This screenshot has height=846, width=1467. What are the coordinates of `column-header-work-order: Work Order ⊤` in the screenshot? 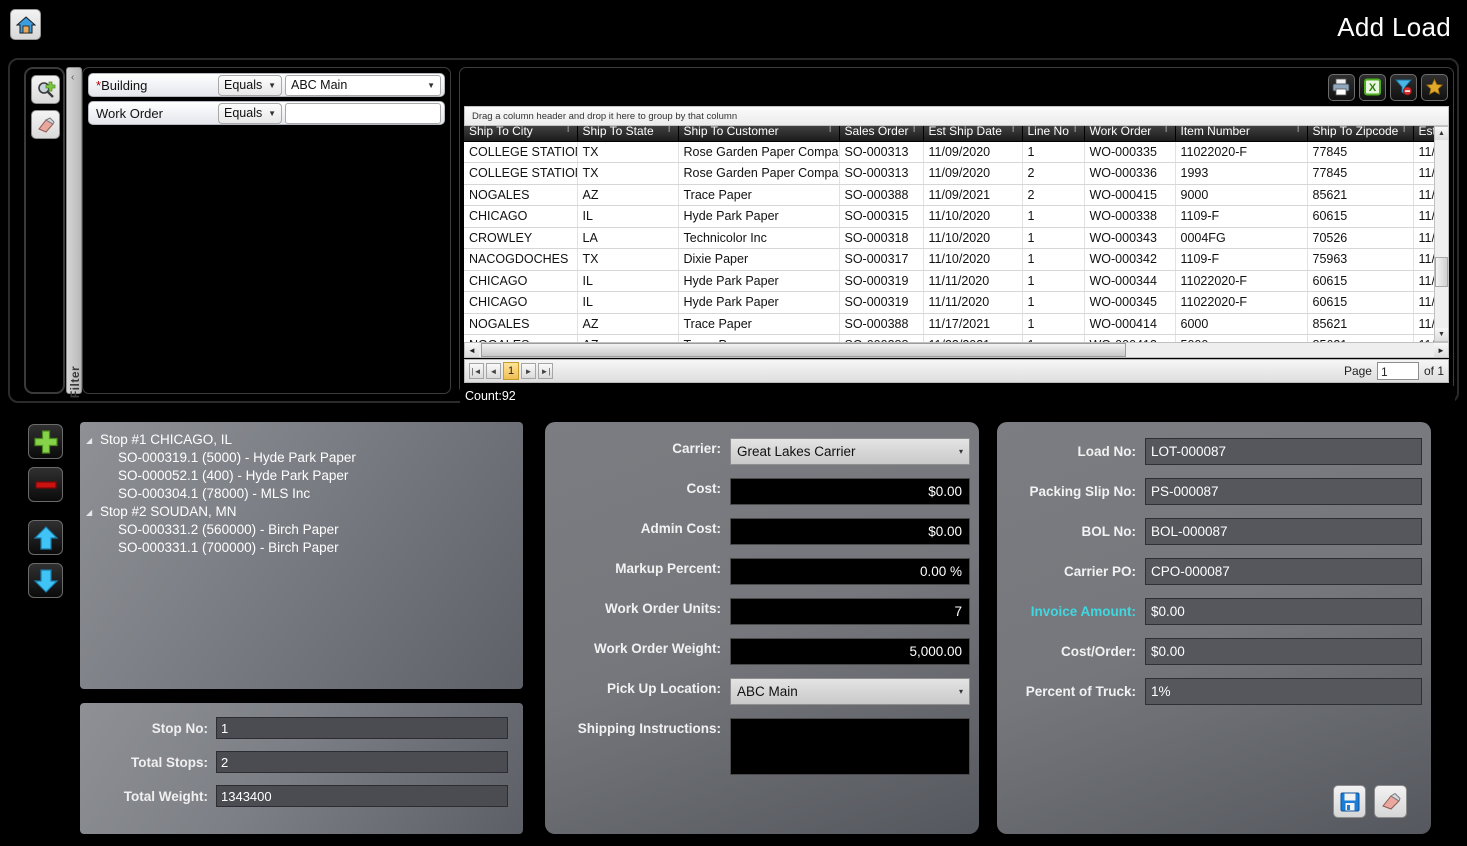 It's located at (1130, 134).